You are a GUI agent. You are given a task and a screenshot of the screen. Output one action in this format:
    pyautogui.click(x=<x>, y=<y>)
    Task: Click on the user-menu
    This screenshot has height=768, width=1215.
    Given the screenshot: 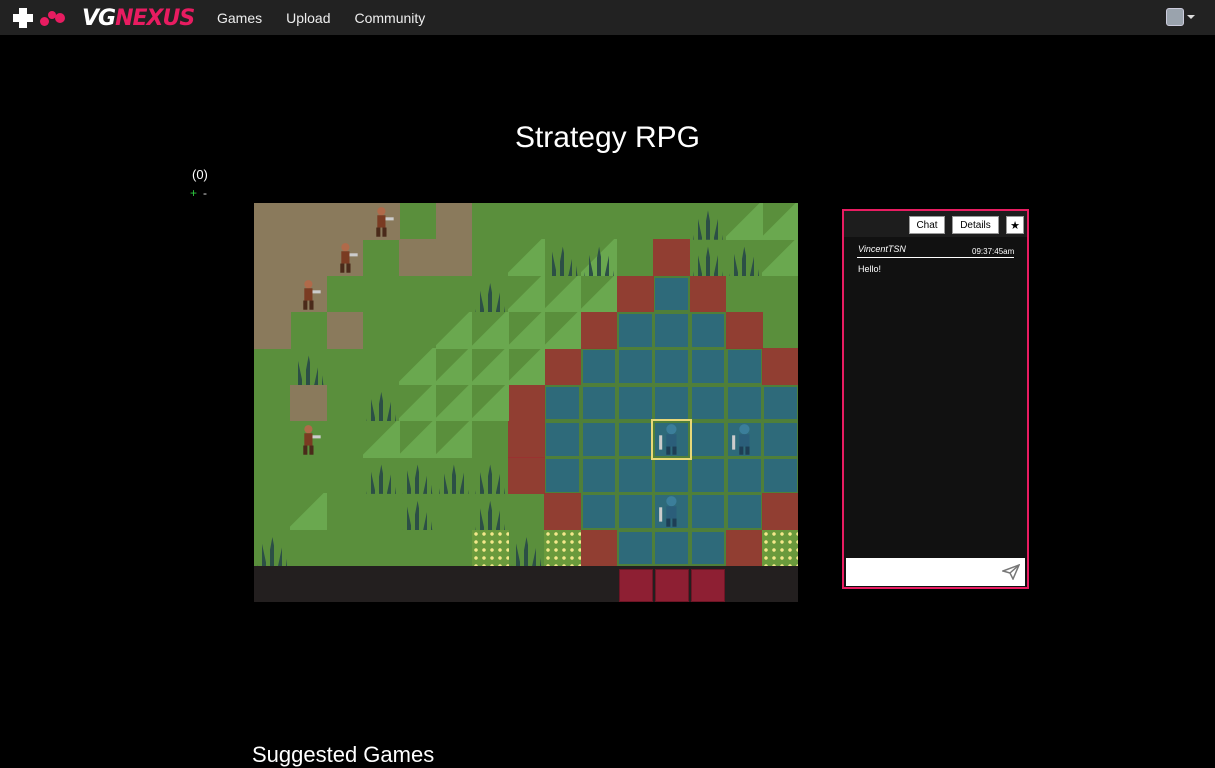 What is the action you would take?
    pyautogui.click(x=1180, y=17)
    